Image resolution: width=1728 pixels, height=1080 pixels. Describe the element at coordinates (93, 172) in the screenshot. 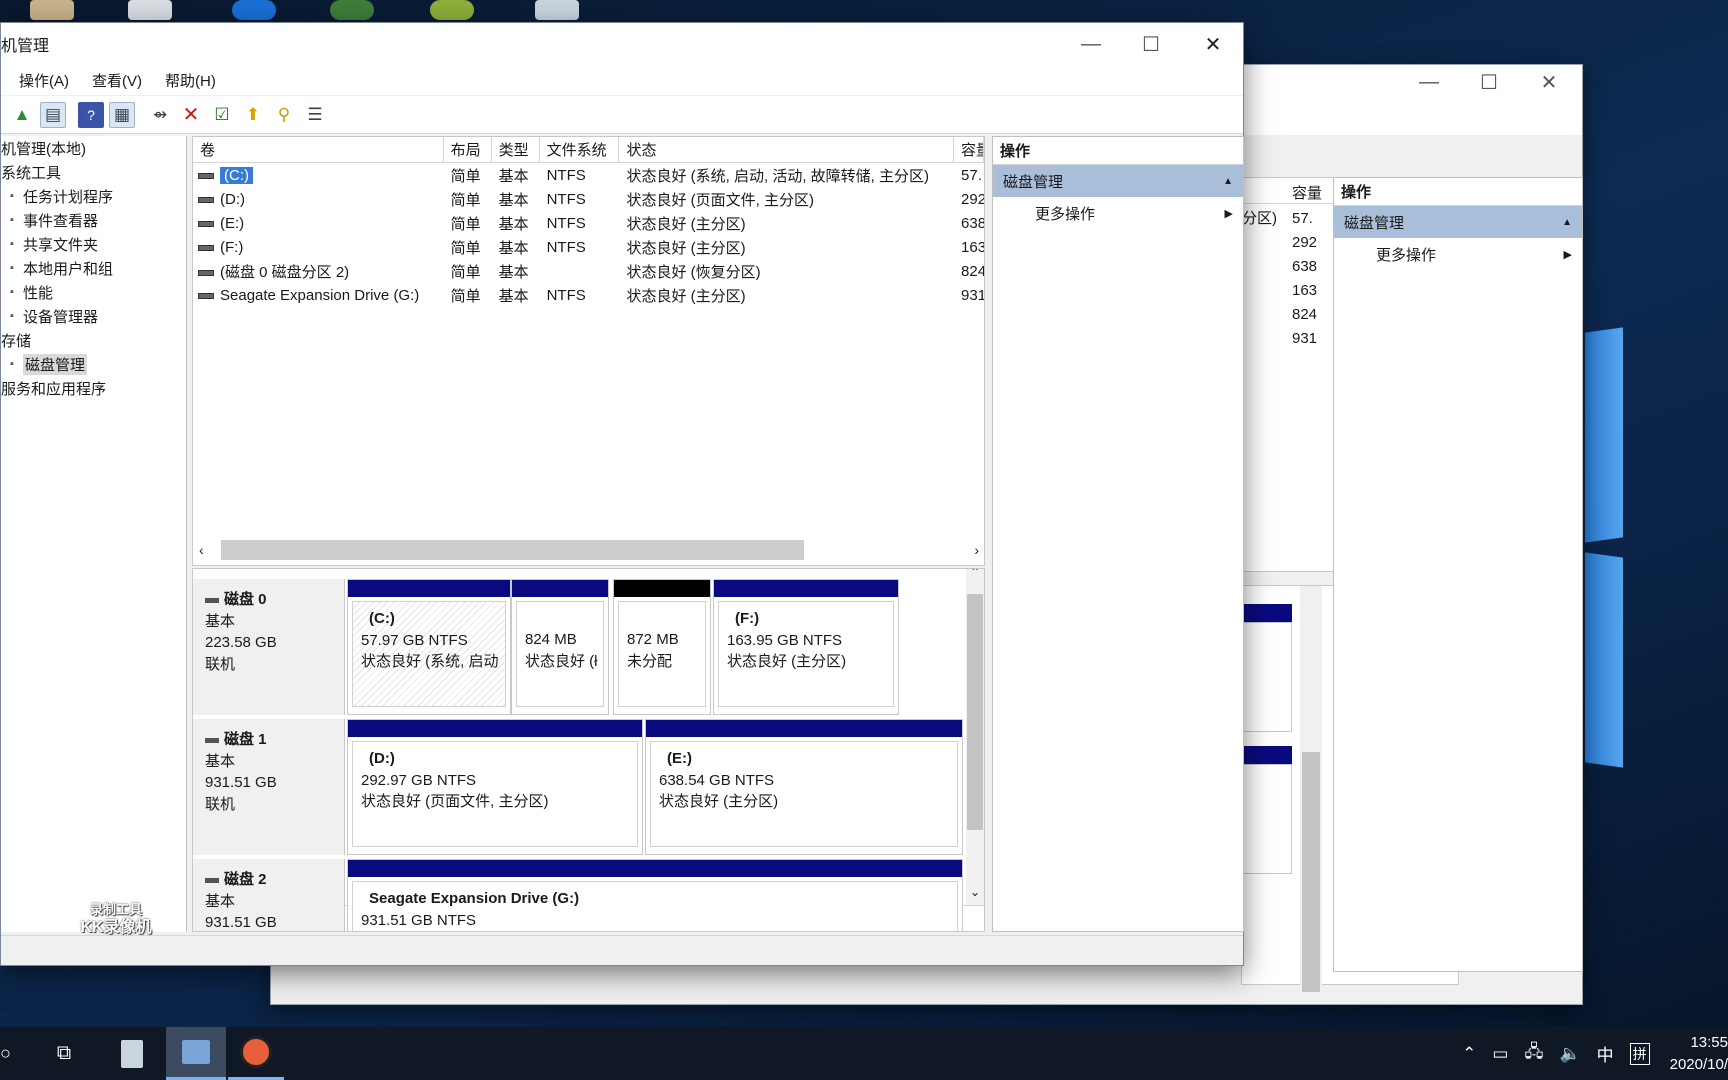

I see `tree-item: 系统工具` at that location.